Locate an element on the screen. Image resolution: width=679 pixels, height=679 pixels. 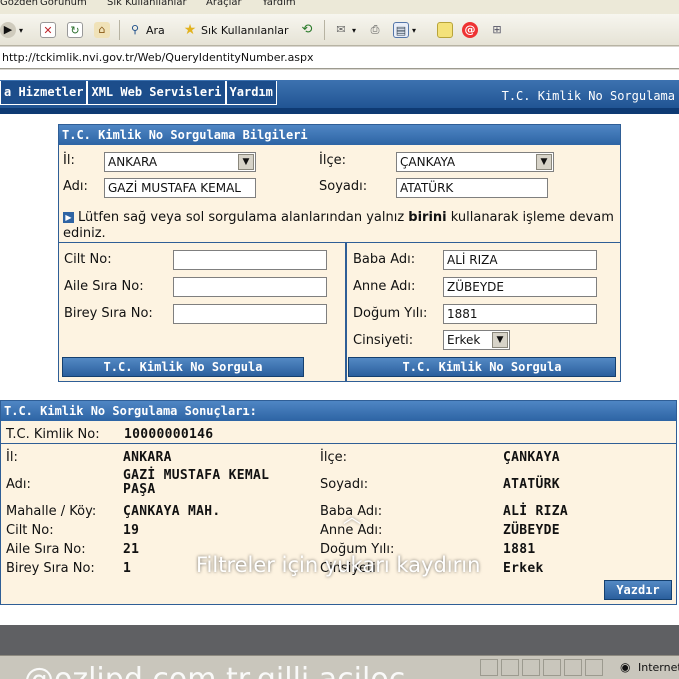
refresh-icon: ↻ is located at coordinates (75, 30).